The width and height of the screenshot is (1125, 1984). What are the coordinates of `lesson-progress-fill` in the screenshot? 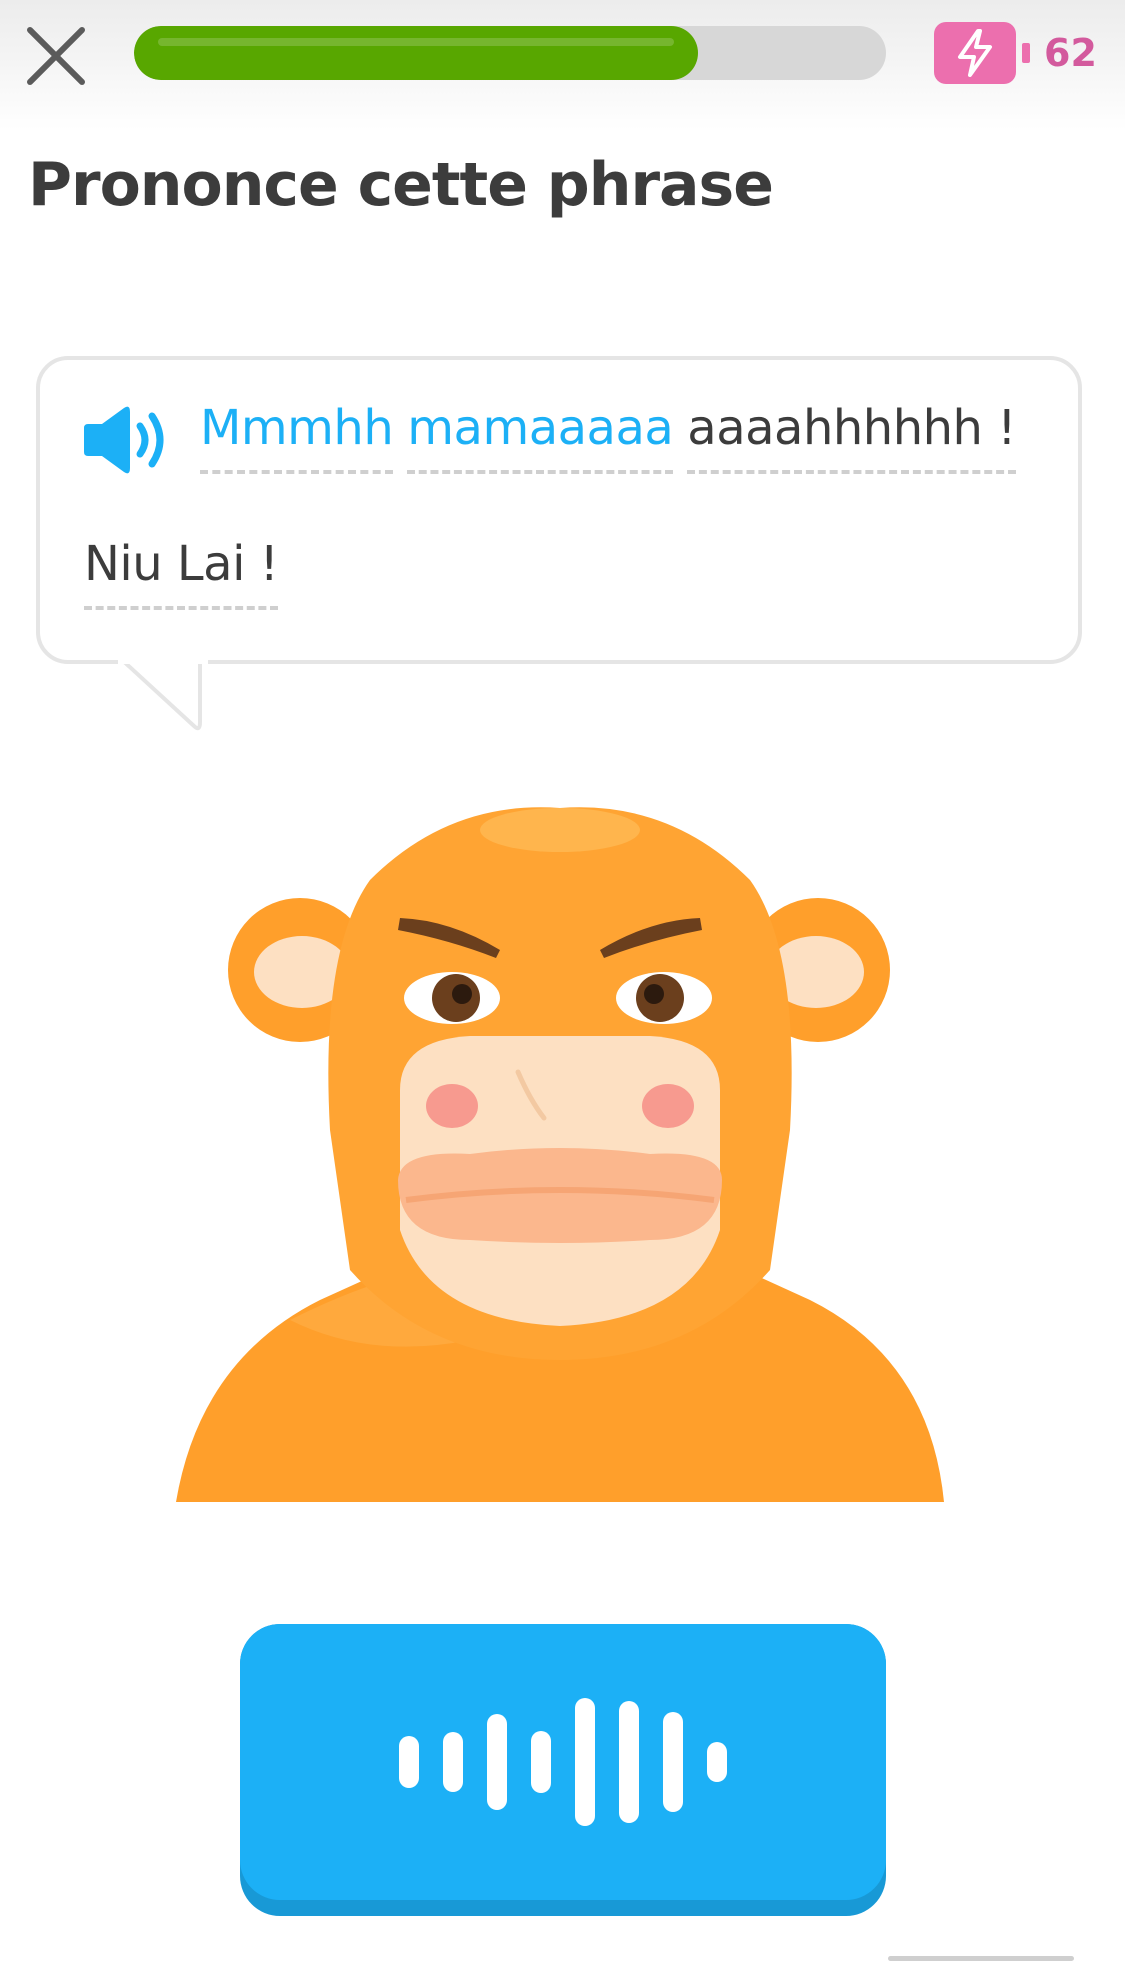 It's located at (416, 53).